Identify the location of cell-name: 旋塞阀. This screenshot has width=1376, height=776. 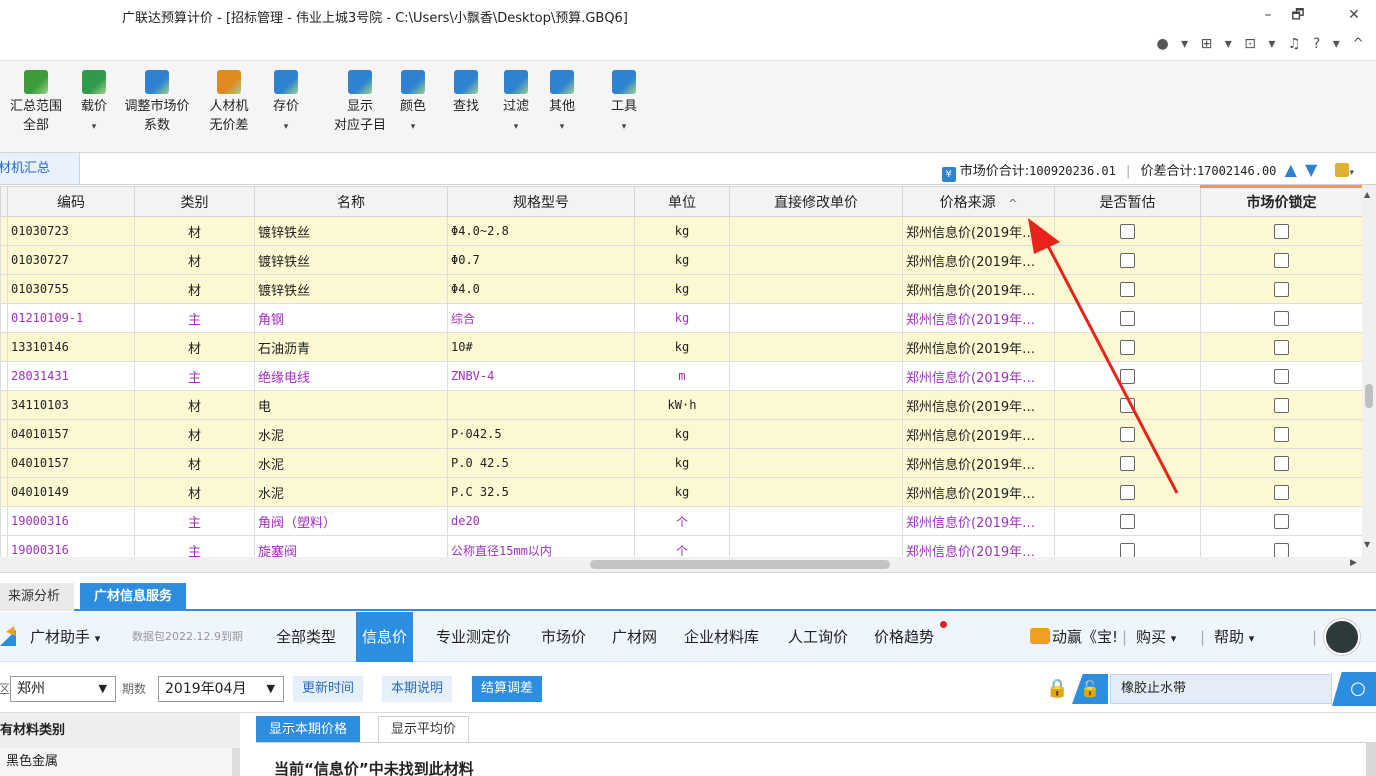
(351, 546).